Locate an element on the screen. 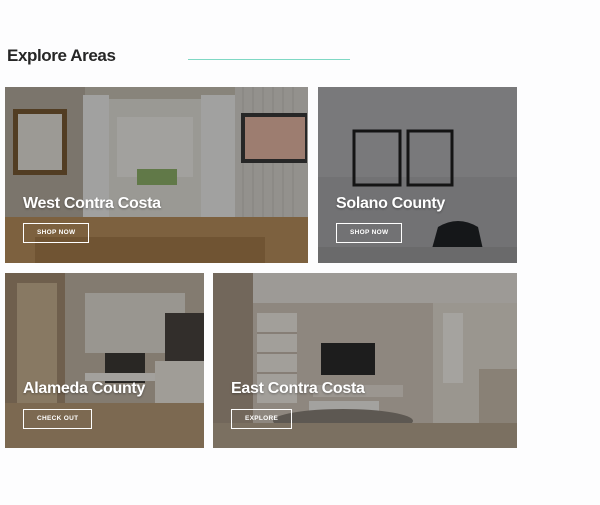  card-title: East Contra Costa is located at coordinates (298, 388).